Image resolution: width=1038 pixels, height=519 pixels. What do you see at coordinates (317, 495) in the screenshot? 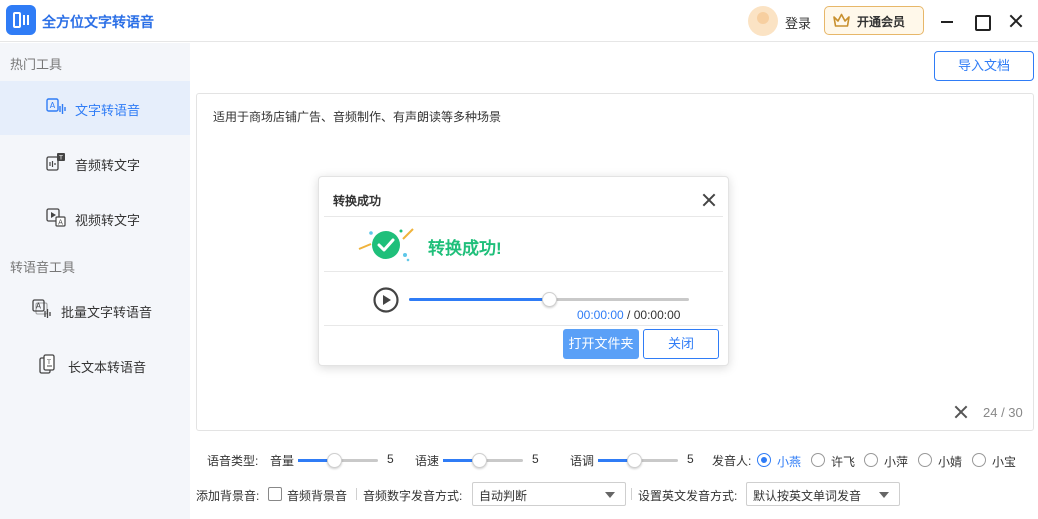
I see `bg-music-checkbox-label: 音频背景音` at bounding box center [317, 495].